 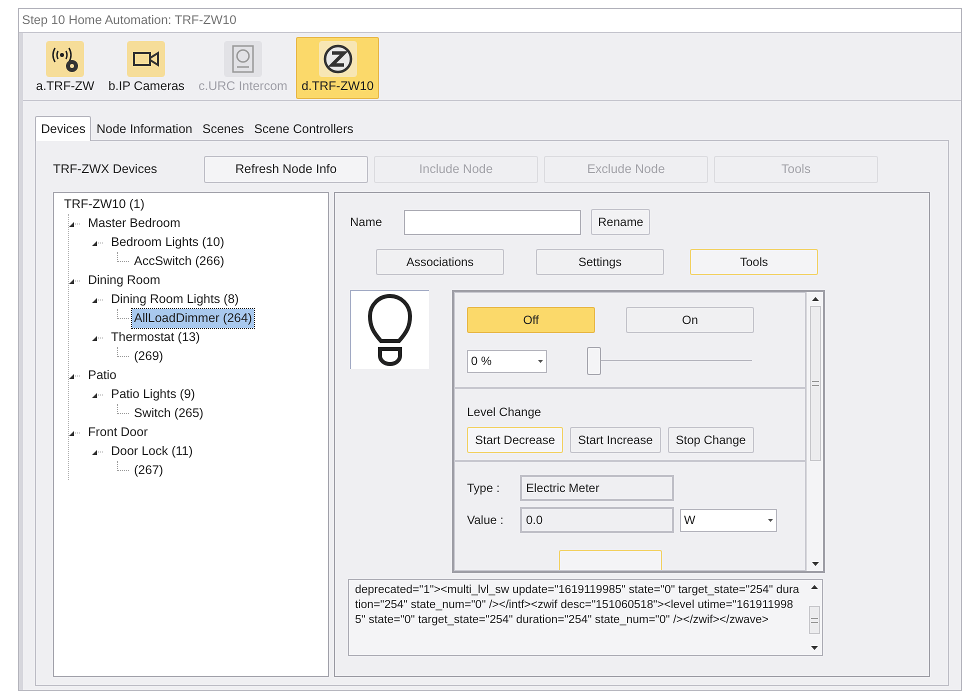 What do you see at coordinates (754, 262) in the screenshot?
I see `view-button: Tools` at bounding box center [754, 262].